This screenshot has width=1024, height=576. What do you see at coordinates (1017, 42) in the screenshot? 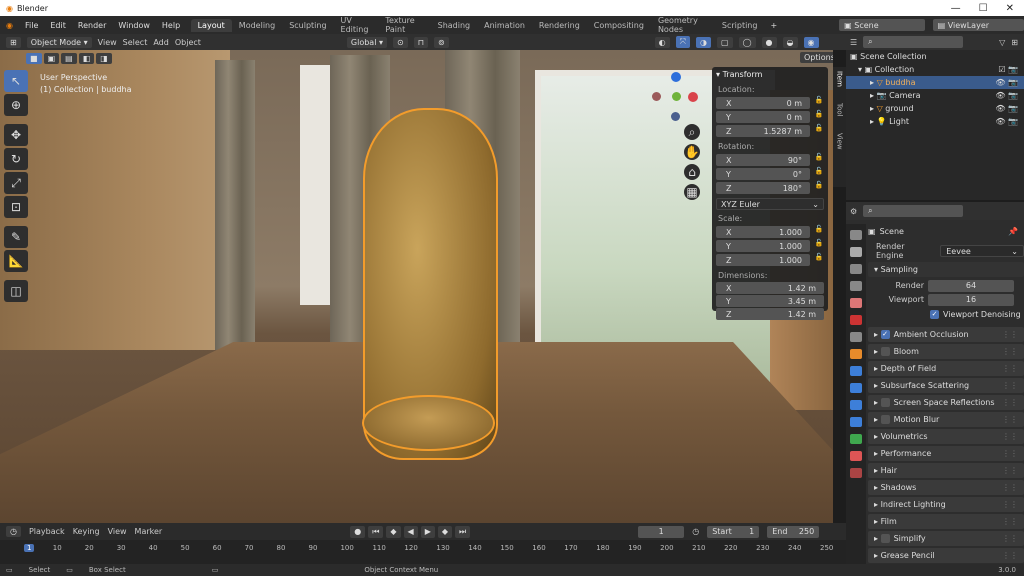
I see `new-collection-icon: ⊞` at bounding box center [1017, 42].